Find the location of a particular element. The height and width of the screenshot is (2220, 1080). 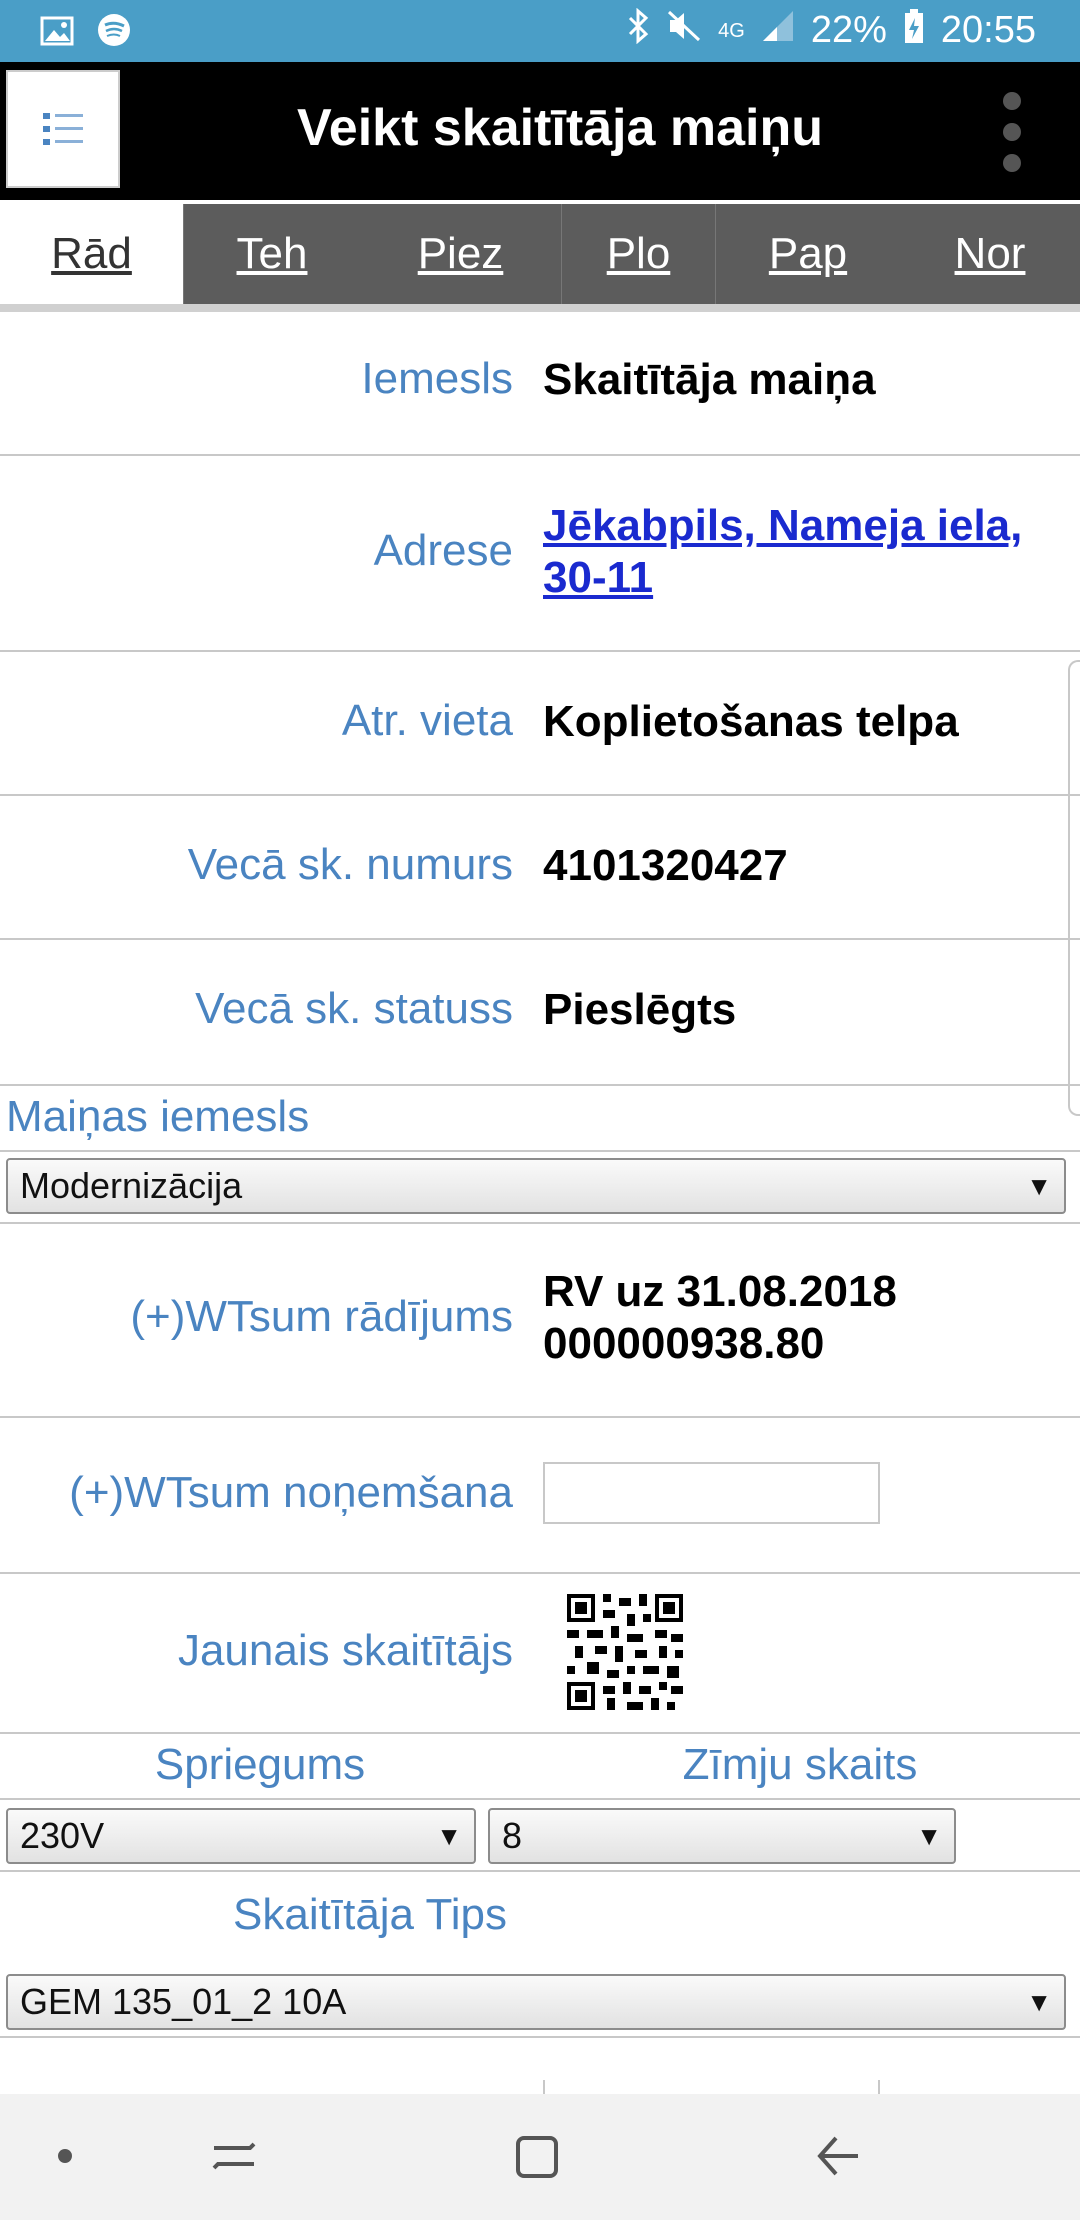

network-type: 4G is located at coordinates (731, 30).